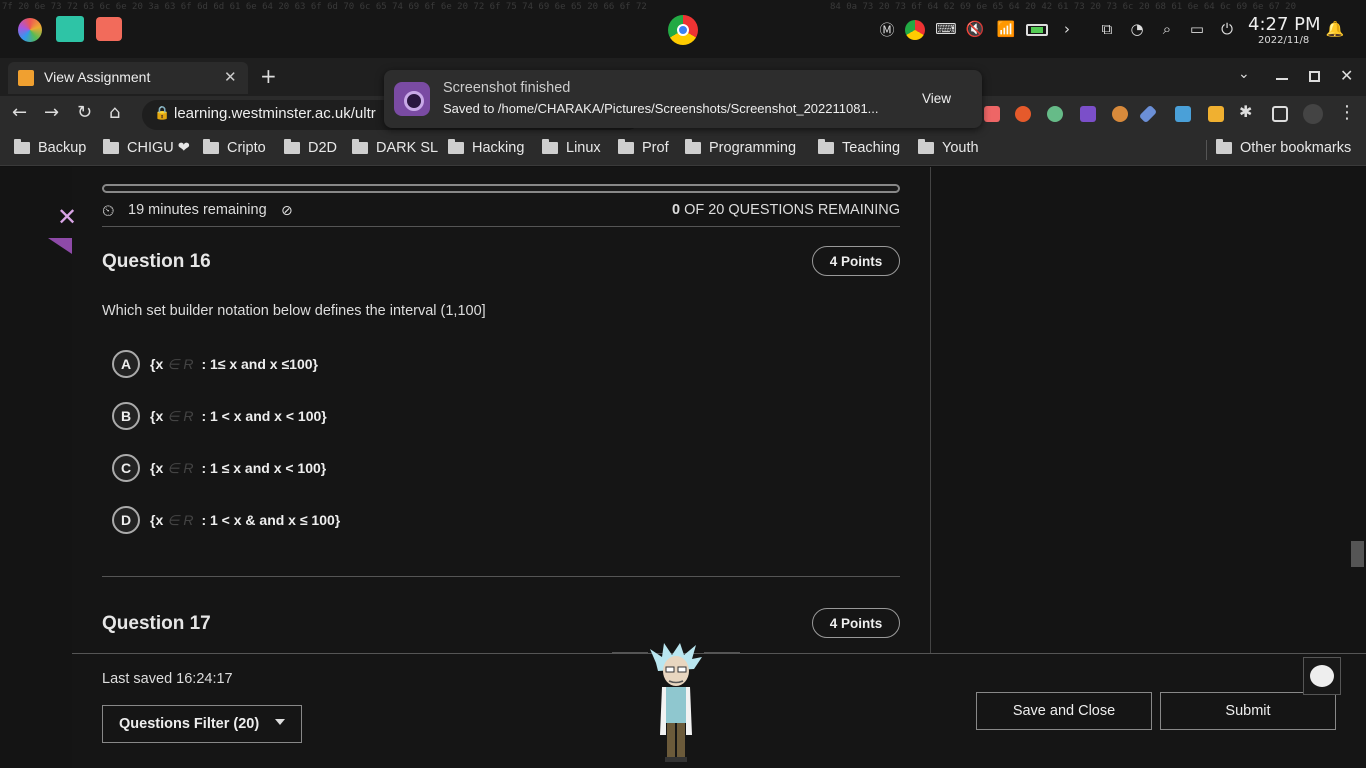  What do you see at coordinates (167, 679) in the screenshot?
I see `last-saved-text: Last saved 16:24:17` at bounding box center [167, 679].